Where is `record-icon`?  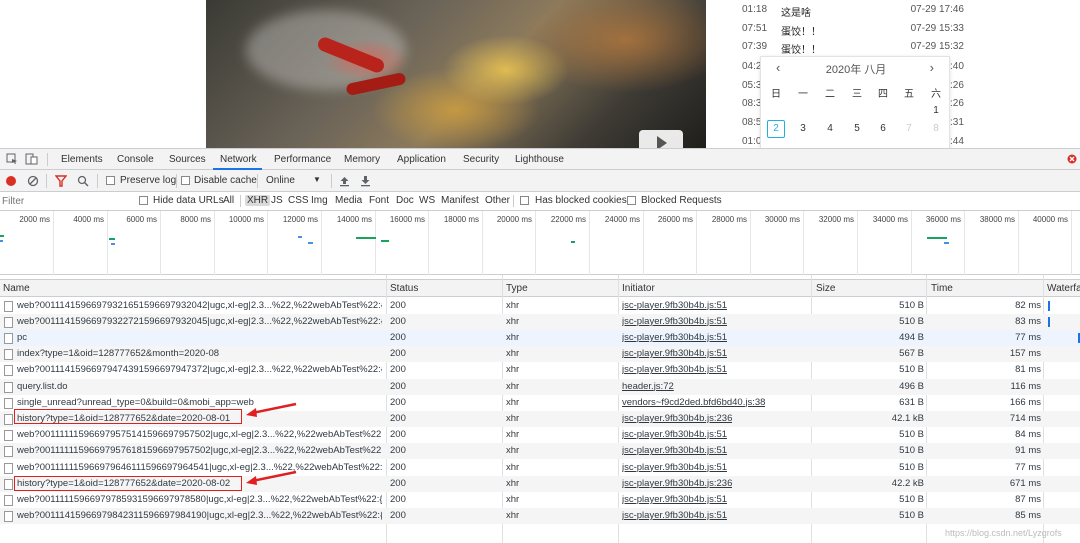
record-icon is located at coordinates (11, 181).